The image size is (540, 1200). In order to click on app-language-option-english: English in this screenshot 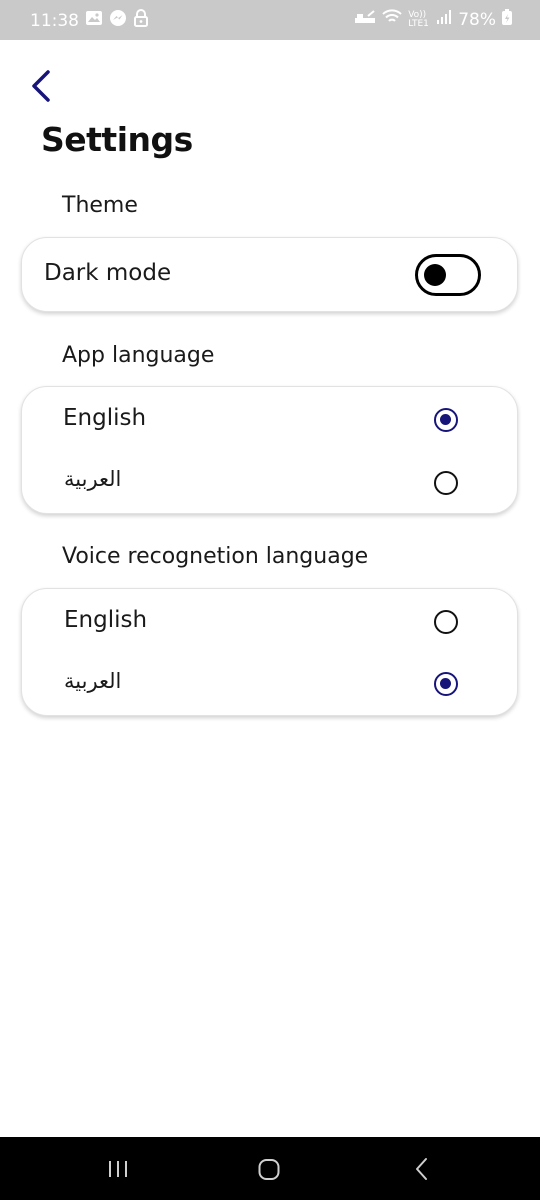, I will do `click(104, 418)`.